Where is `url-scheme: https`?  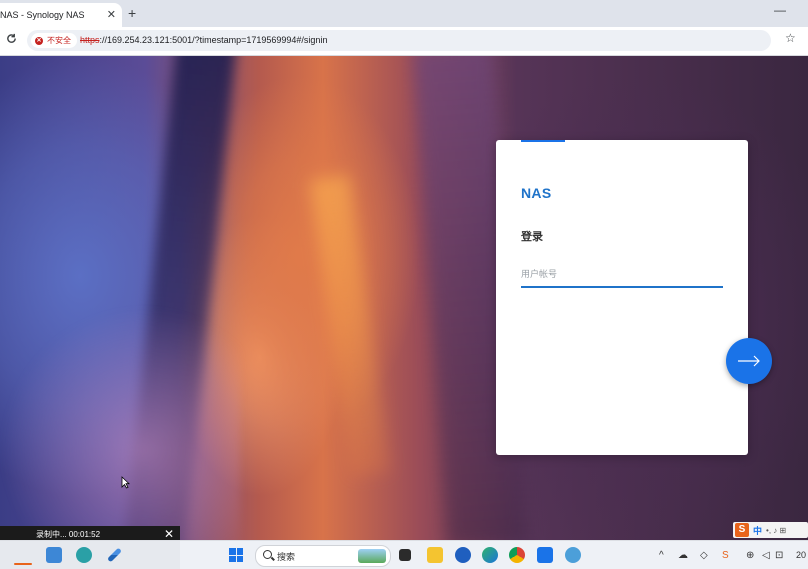 url-scheme: https is located at coordinates (90, 40).